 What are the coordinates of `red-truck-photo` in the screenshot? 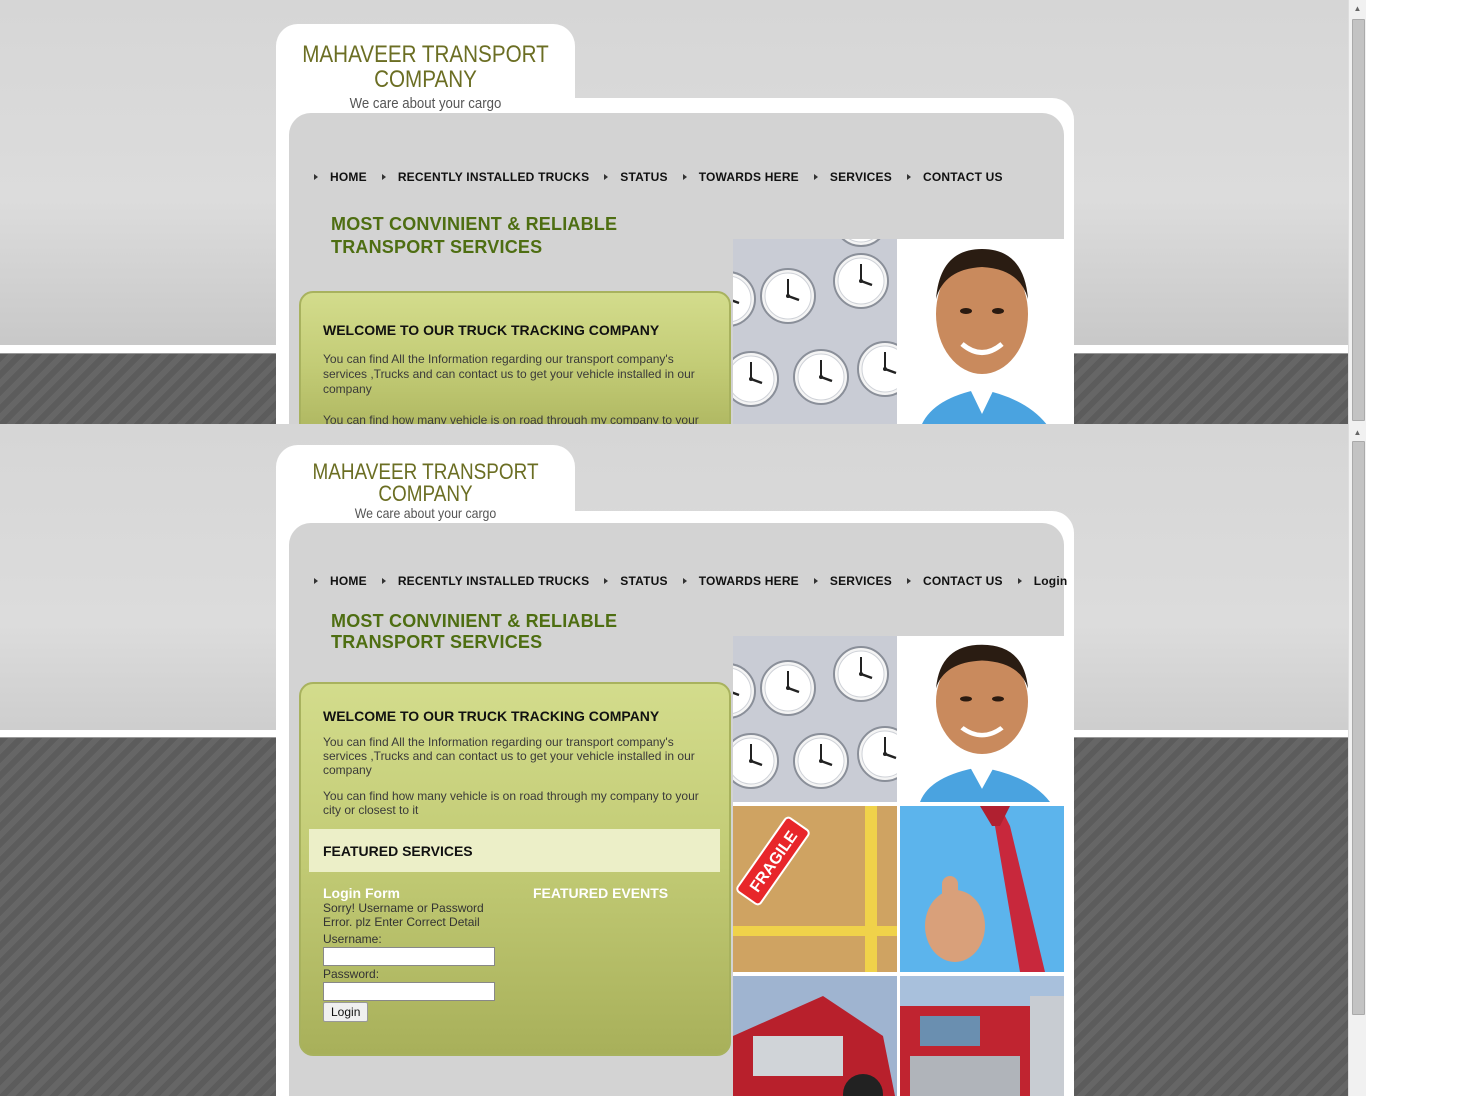 It's located at (815, 1036).